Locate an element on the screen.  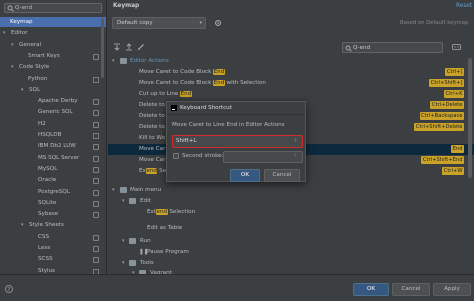
action-row: Move Caret to Code Block End Ctrl+] is located at coordinates (291, 72).